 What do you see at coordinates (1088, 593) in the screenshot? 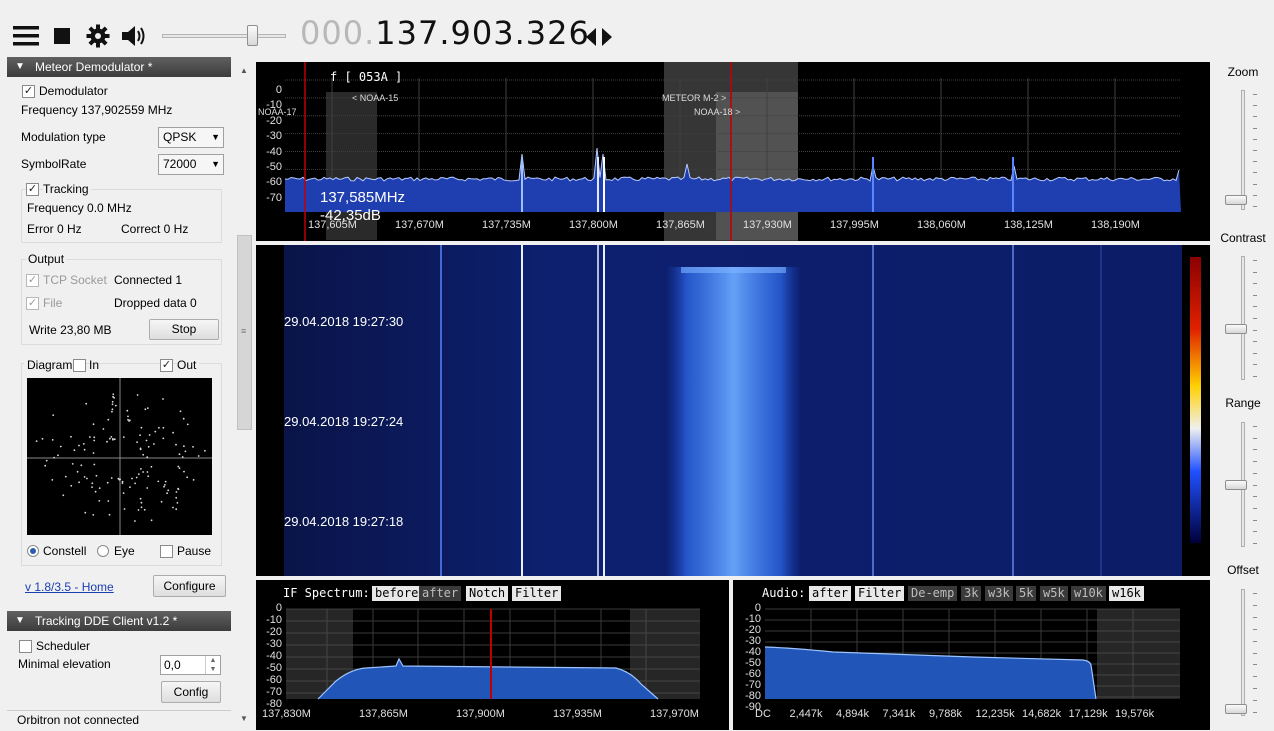
I see `audio-tag-w10k: w10k` at bounding box center [1088, 593].